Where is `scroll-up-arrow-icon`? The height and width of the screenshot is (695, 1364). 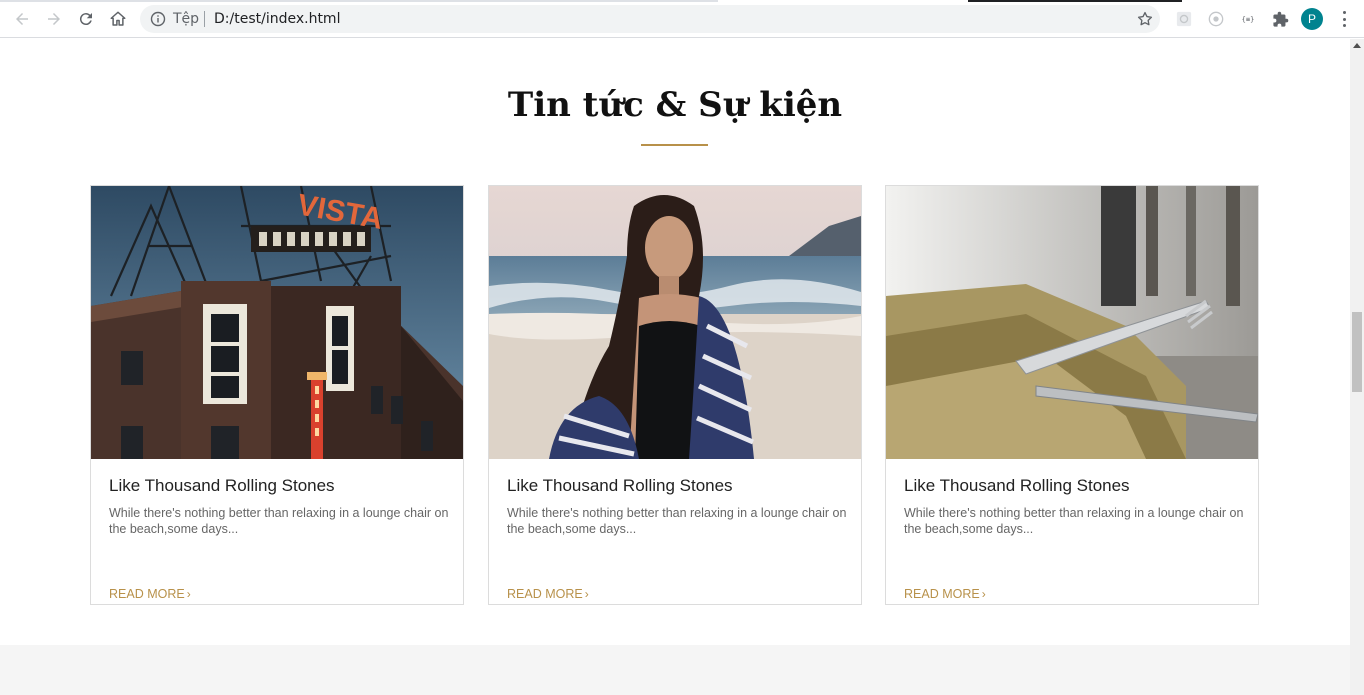
scroll-up-arrow-icon is located at coordinates (1357, 45).